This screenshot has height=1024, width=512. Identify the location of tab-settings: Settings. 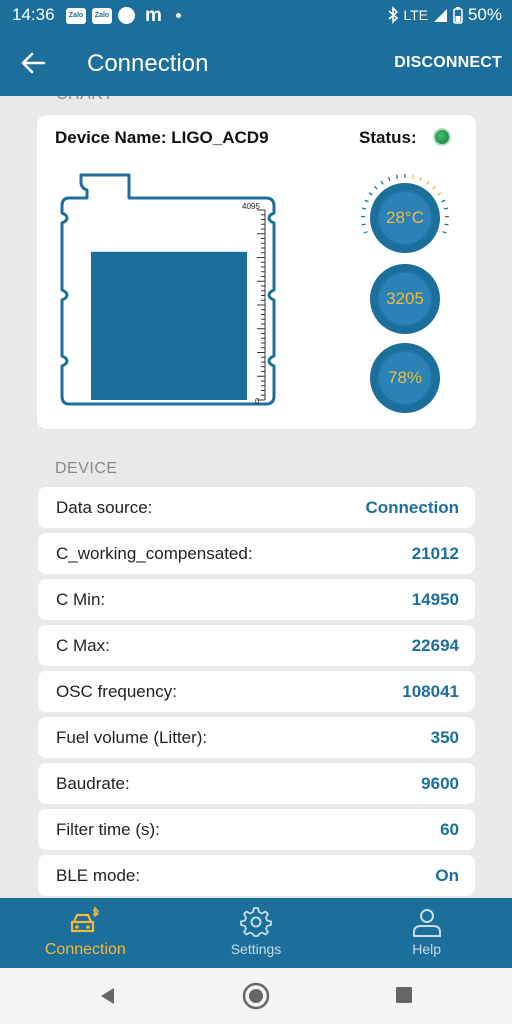
(256, 933).